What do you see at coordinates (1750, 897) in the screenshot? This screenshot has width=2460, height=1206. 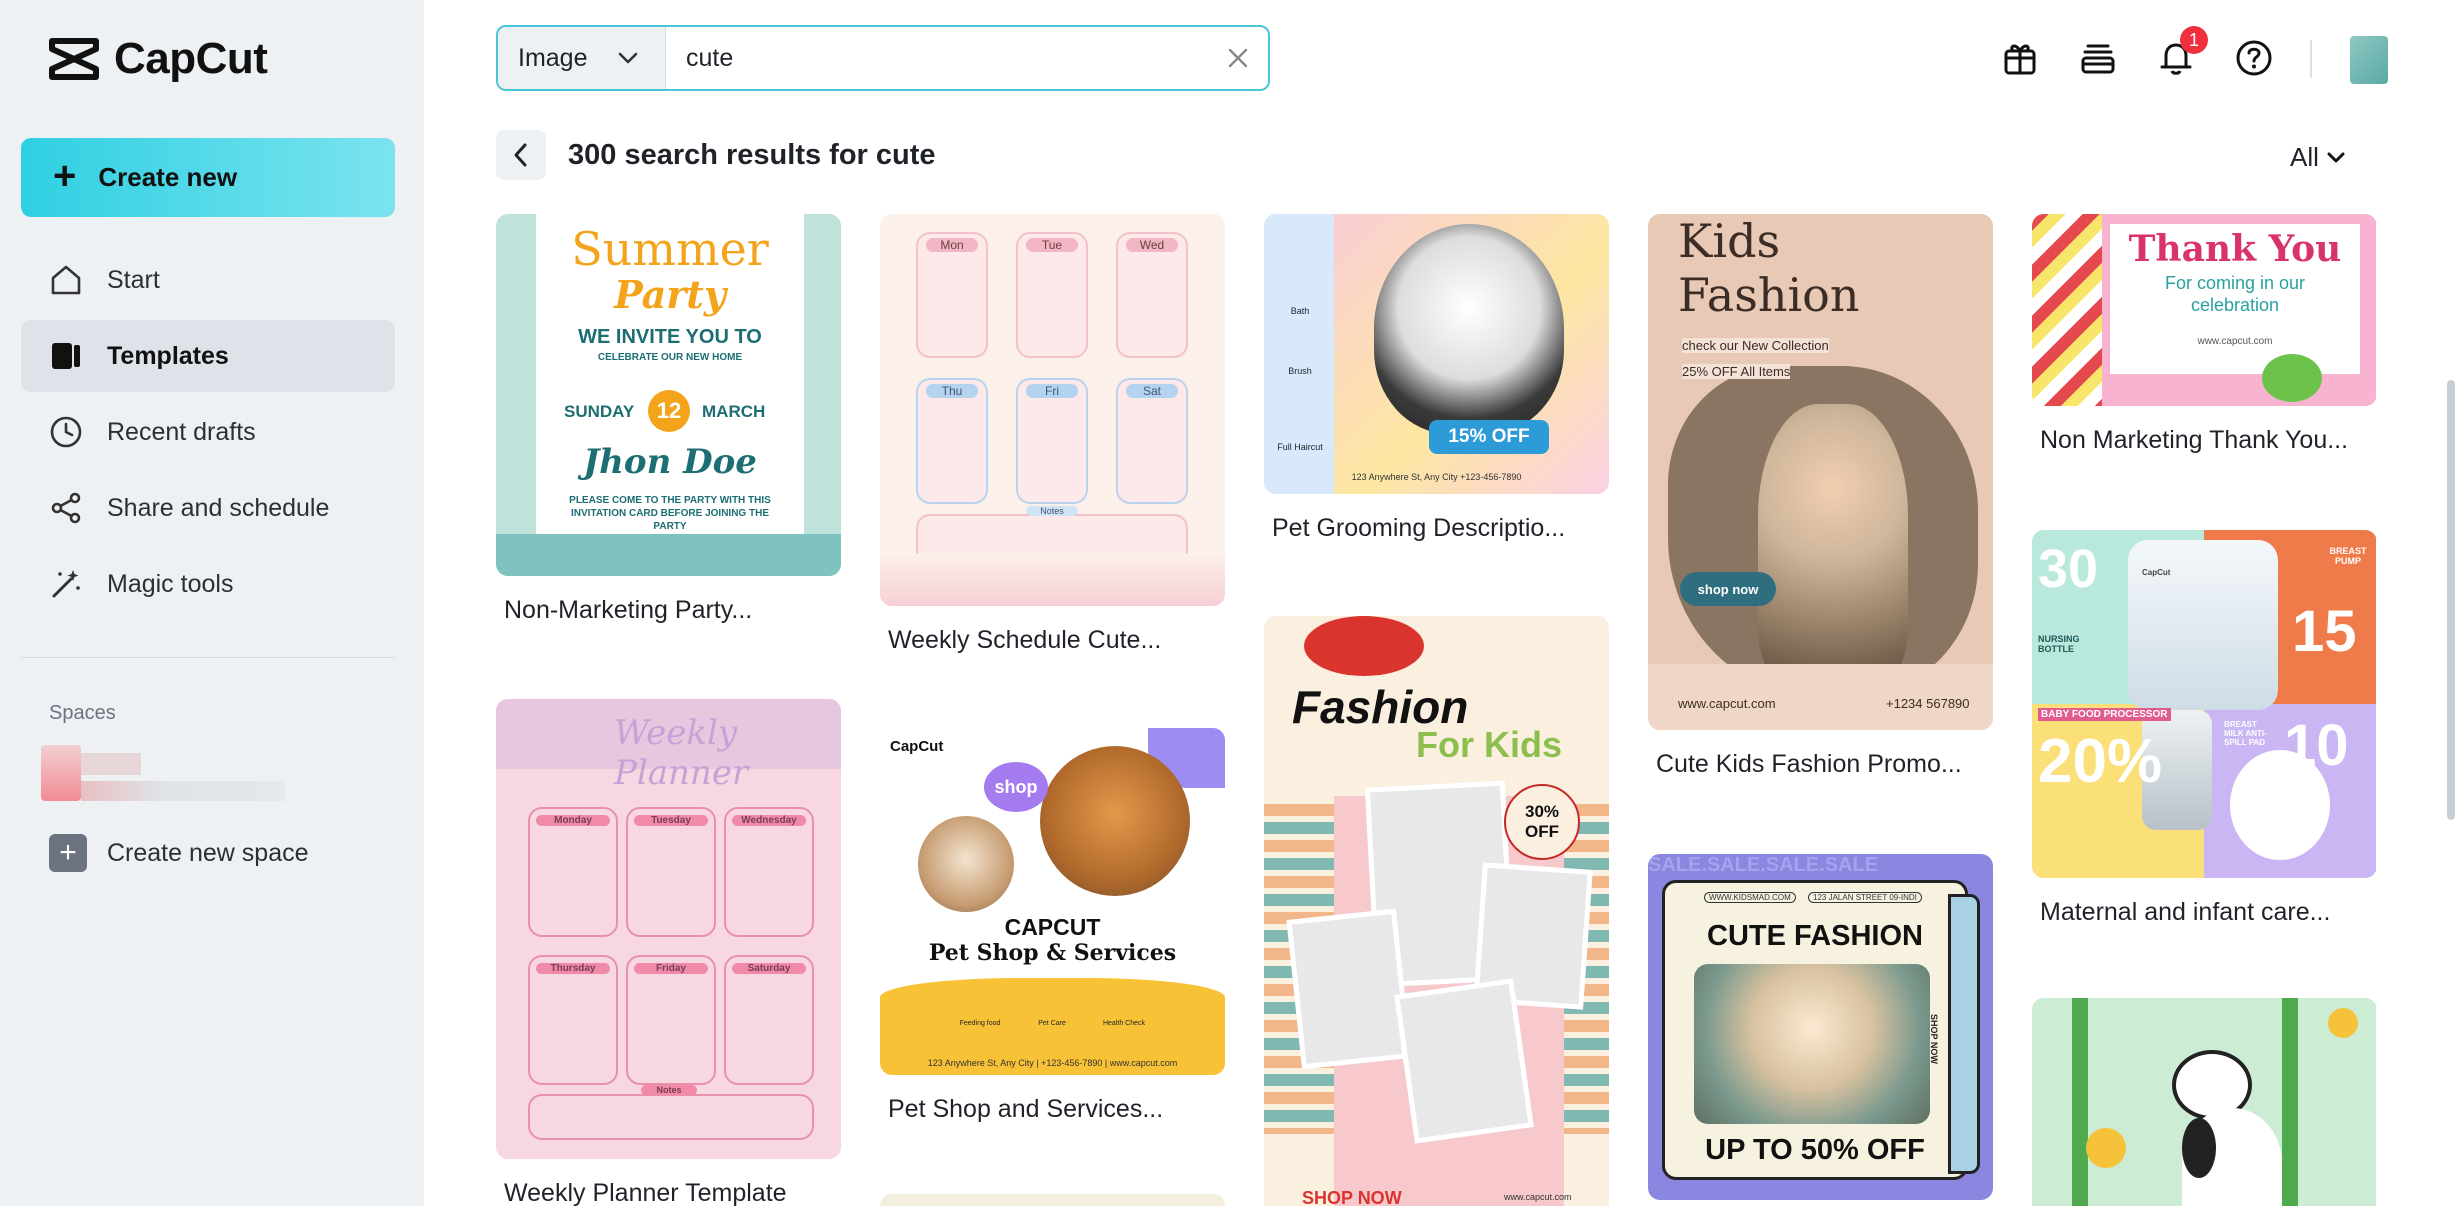 I see `card-text: WWW.KIDSMAD.COM` at bounding box center [1750, 897].